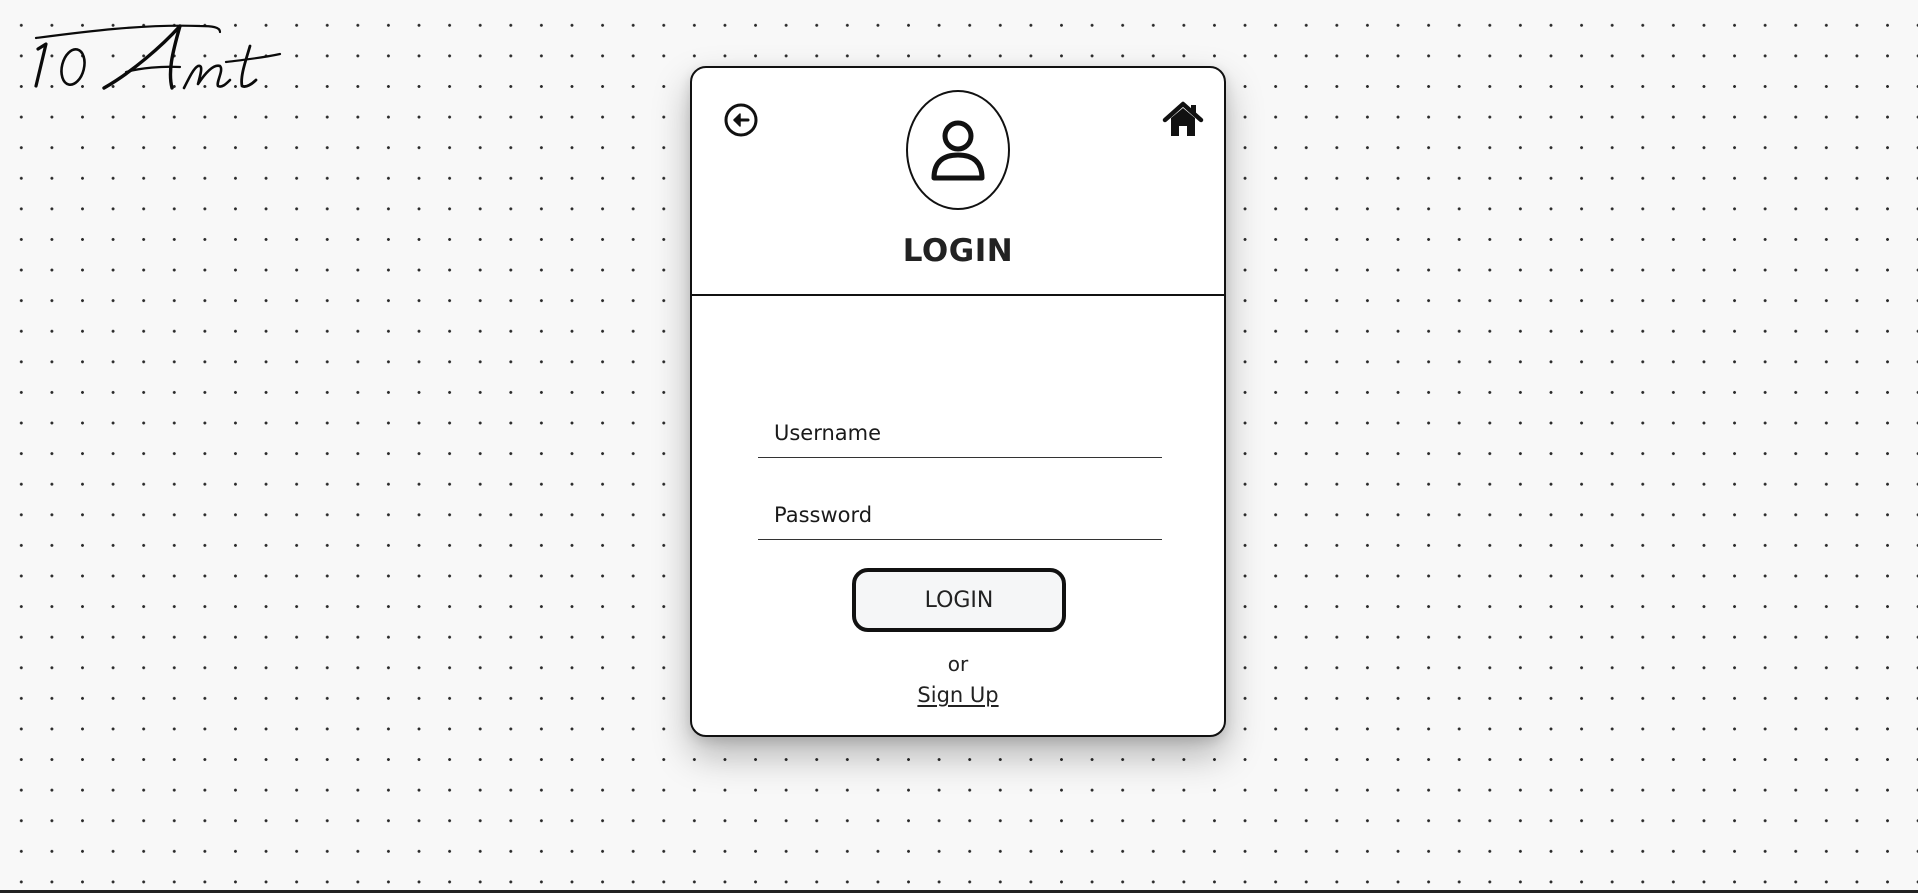 The width and height of the screenshot is (1918, 893). What do you see at coordinates (960, 515) in the screenshot?
I see `password-input` at bounding box center [960, 515].